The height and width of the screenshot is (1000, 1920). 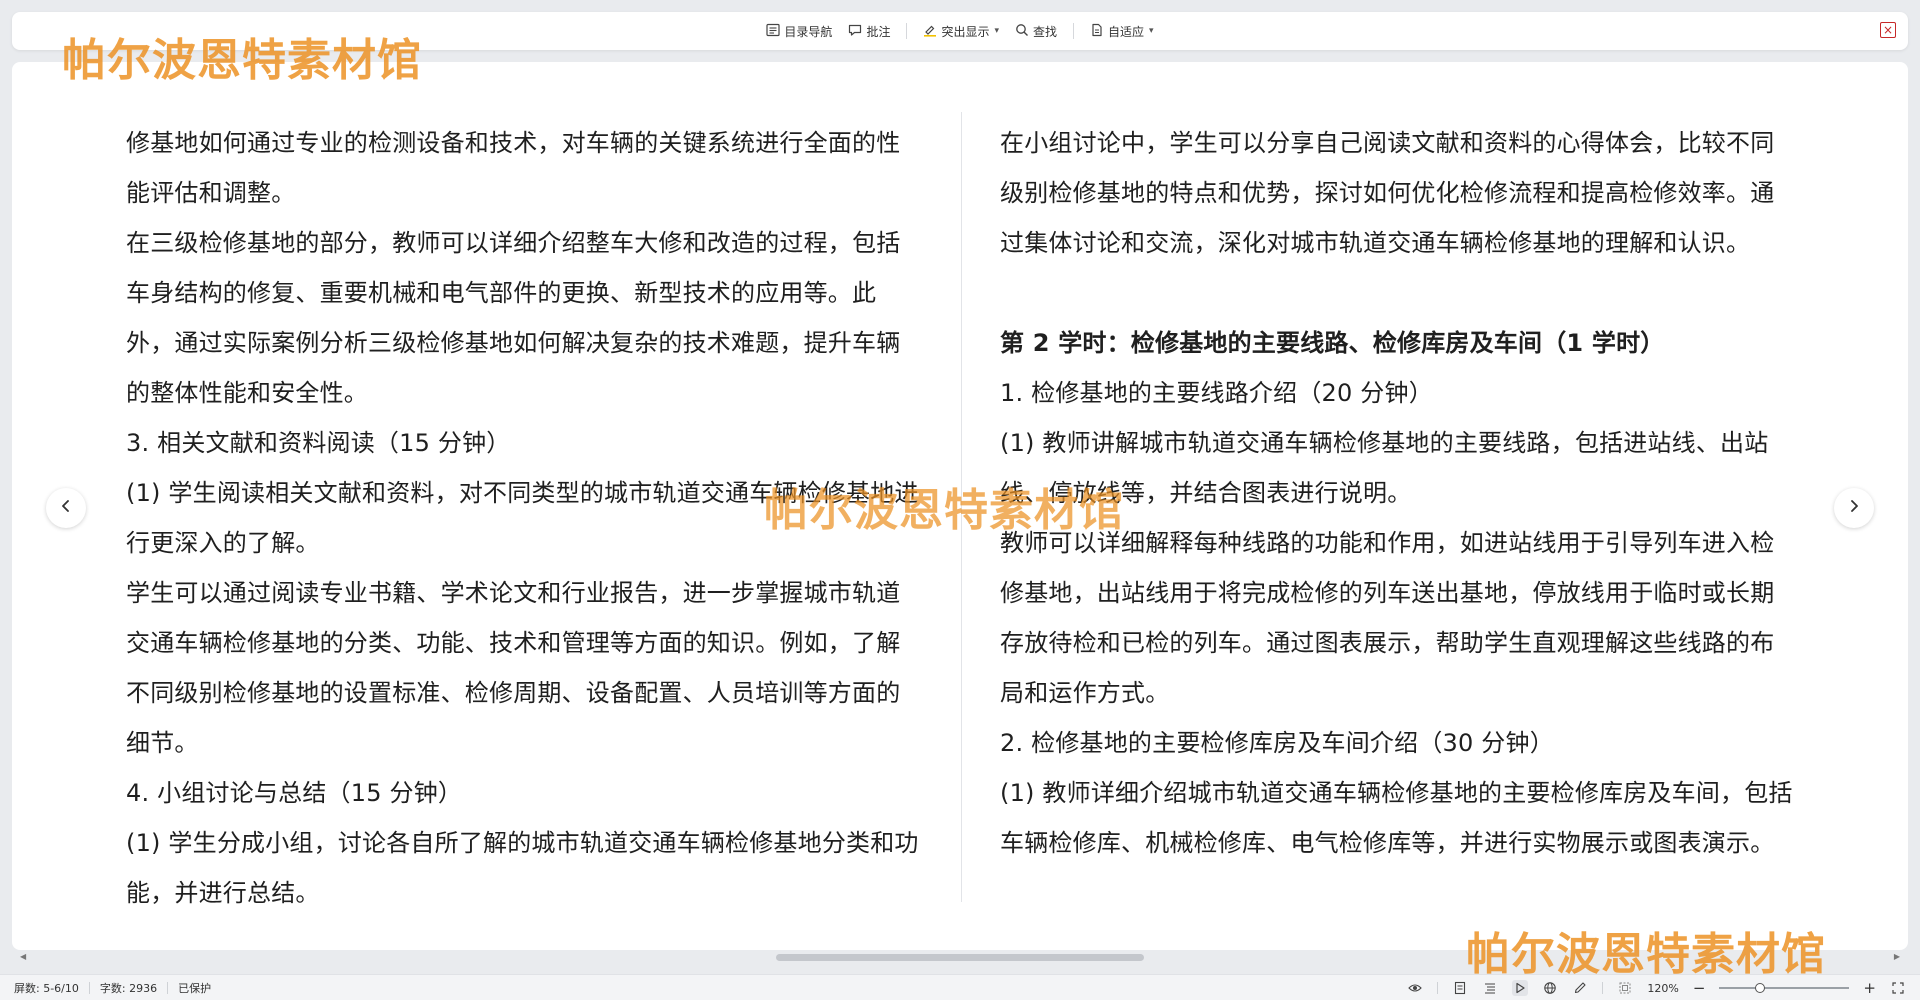 What do you see at coordinates (1332, 343) in the screenshot?
I see `lesson-heading: 第 2 学时：检修基地的主要线路、检修库房及车间（1 学时）` at bounding box center [1332, 343].